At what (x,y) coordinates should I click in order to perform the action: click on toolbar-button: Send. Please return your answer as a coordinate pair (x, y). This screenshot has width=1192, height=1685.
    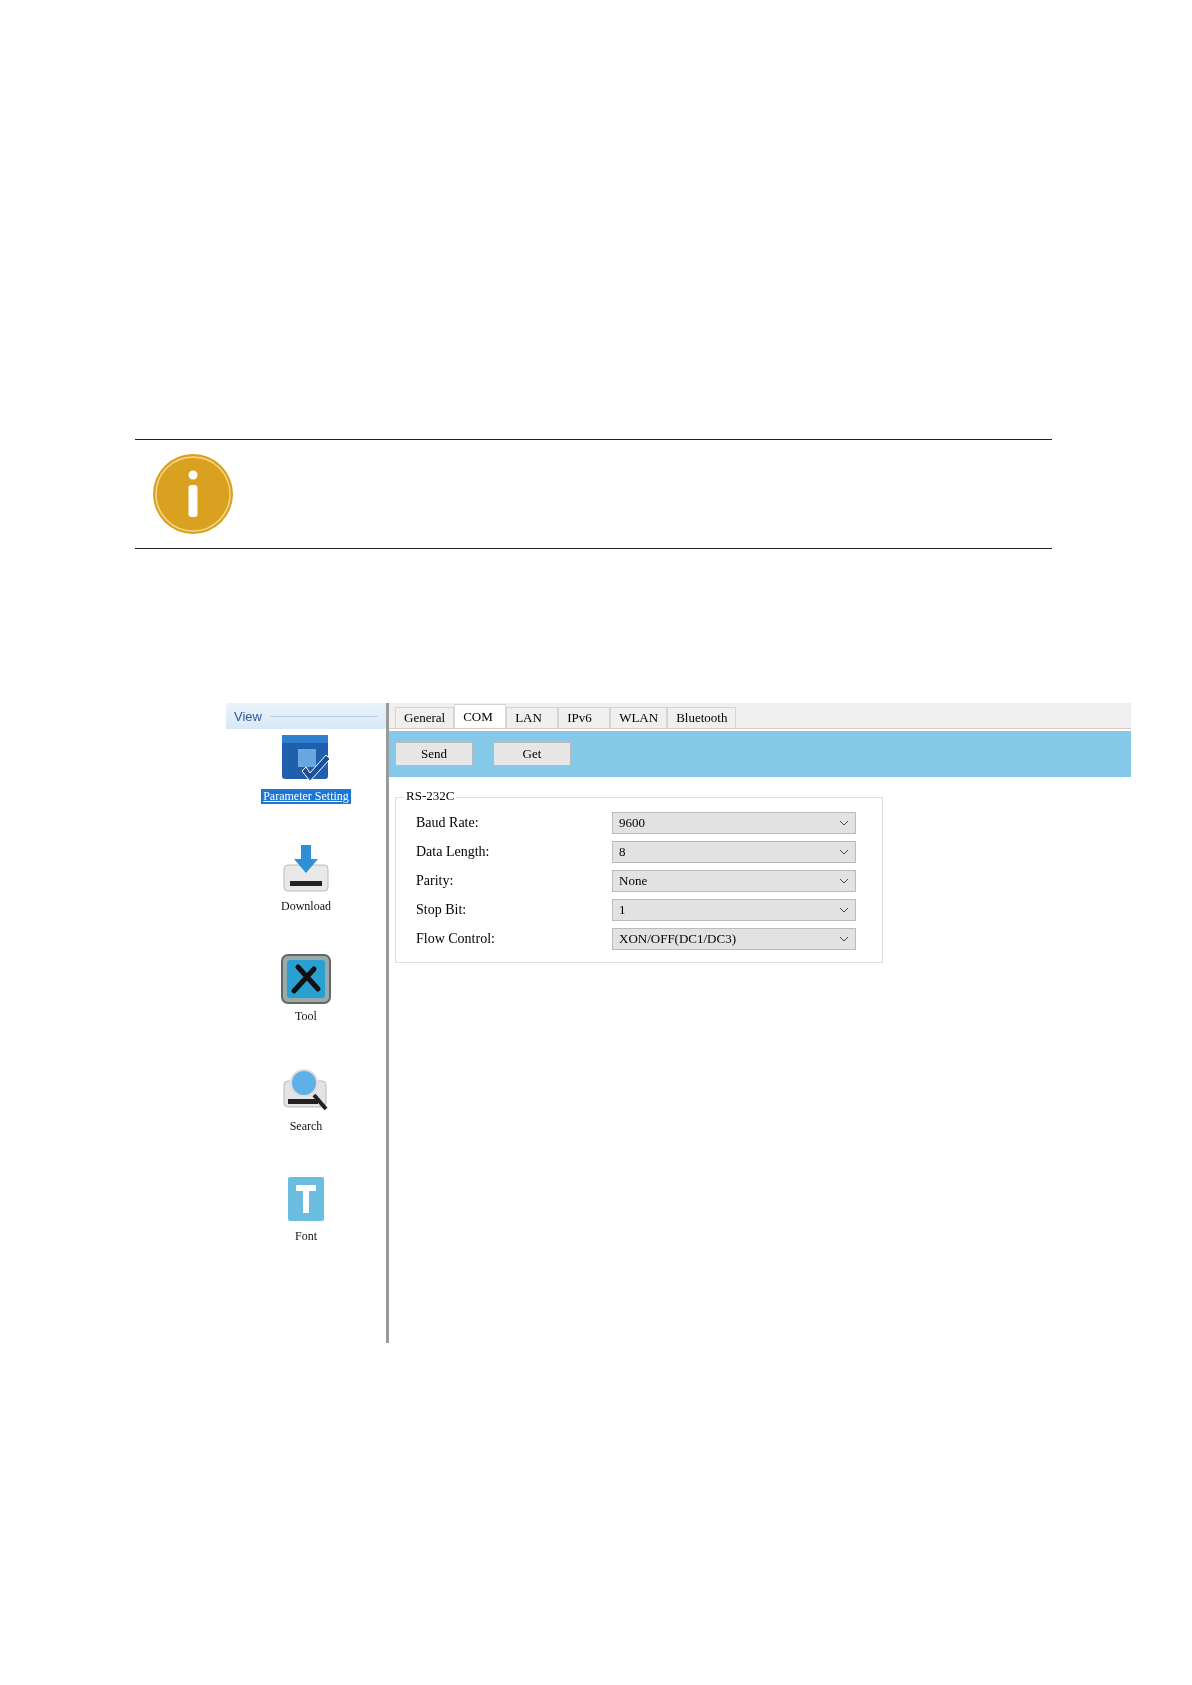
    Looking at the image, I should click on (434, 754).